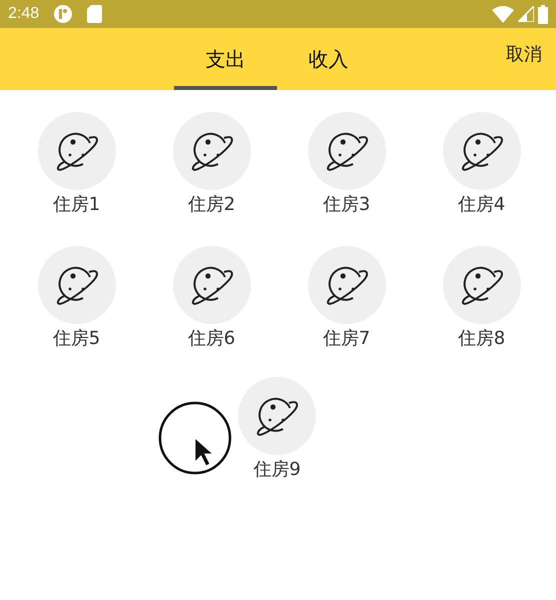 Image resolution: width=556 pixels, height=600 pixels. Describe the element at coordinates (196, 439) in the screenshot. I see `touch-indicator-icon` at that location.